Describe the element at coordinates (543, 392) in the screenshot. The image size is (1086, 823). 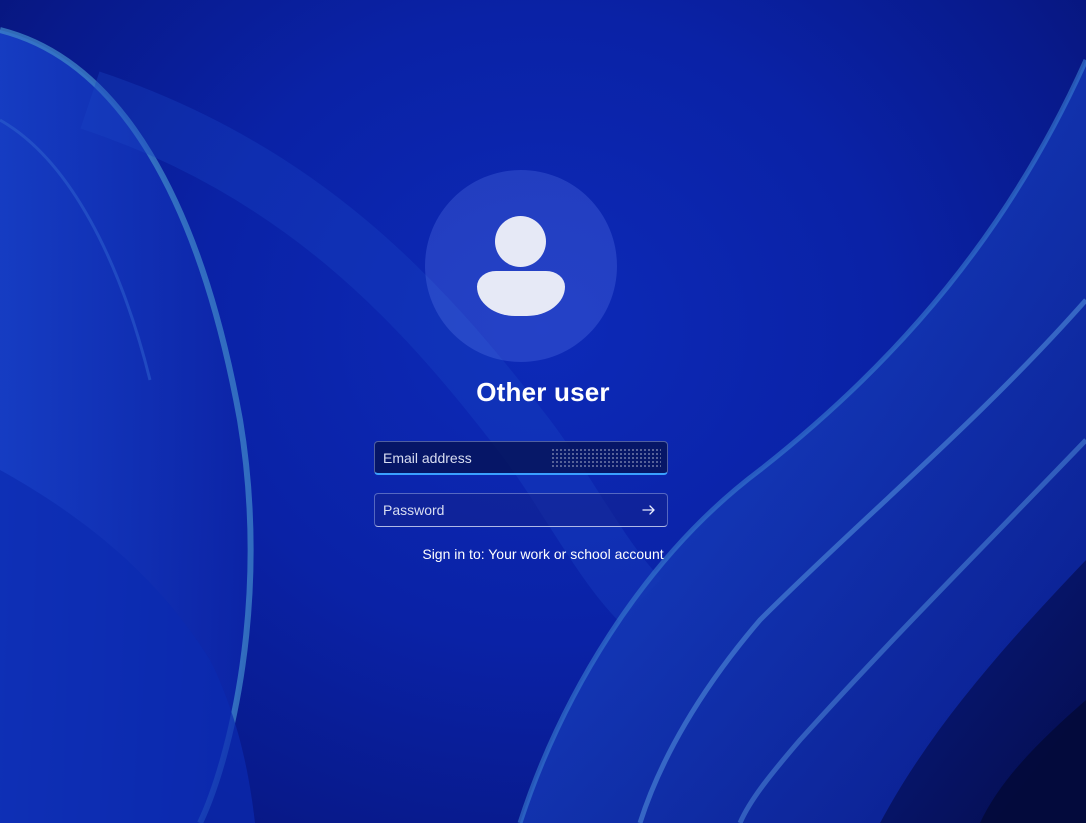
I see `account-name-title: Other user` at that location.